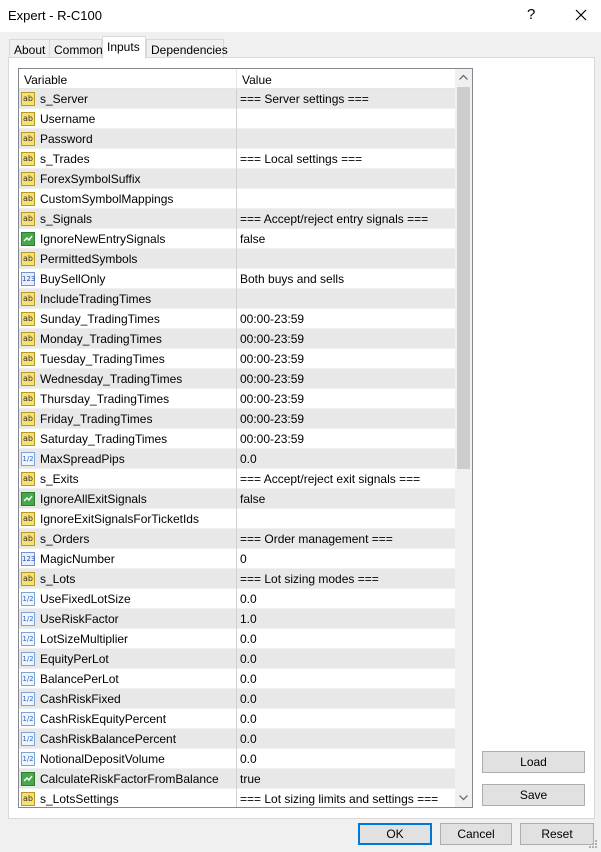 This screenshot has width=601, height=852. I want to click on table-row: ab ForexSymbolSuffix, so click(237, 179).